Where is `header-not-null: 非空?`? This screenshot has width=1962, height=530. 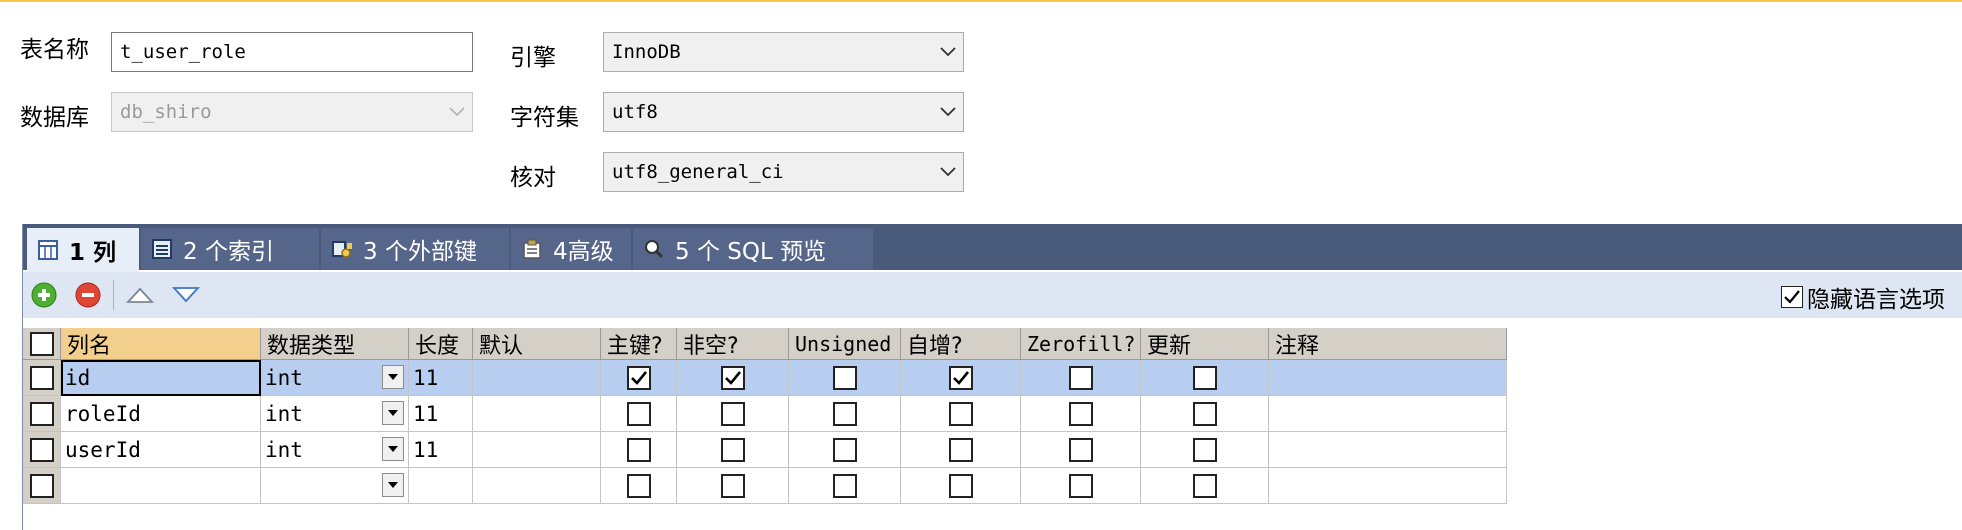
header-not-null: 非空? is located at coordinates (733, 344).